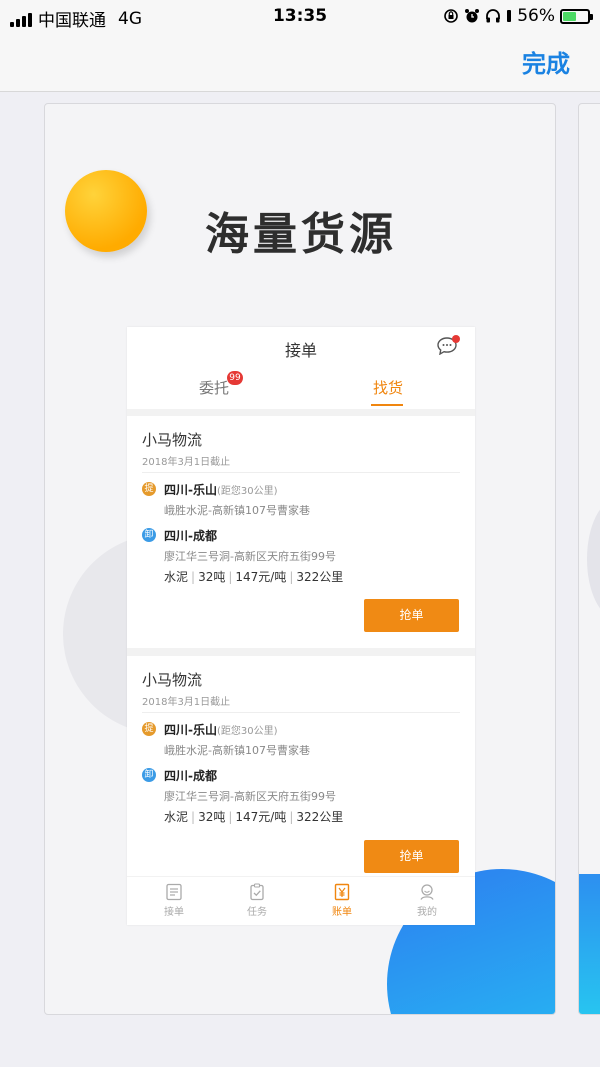 This screenshot has height=1067, width=600. Describe the element at coordinates (301, 388) in the screenshot. I see `preview-tabs: 委托 99 找货` at that location.